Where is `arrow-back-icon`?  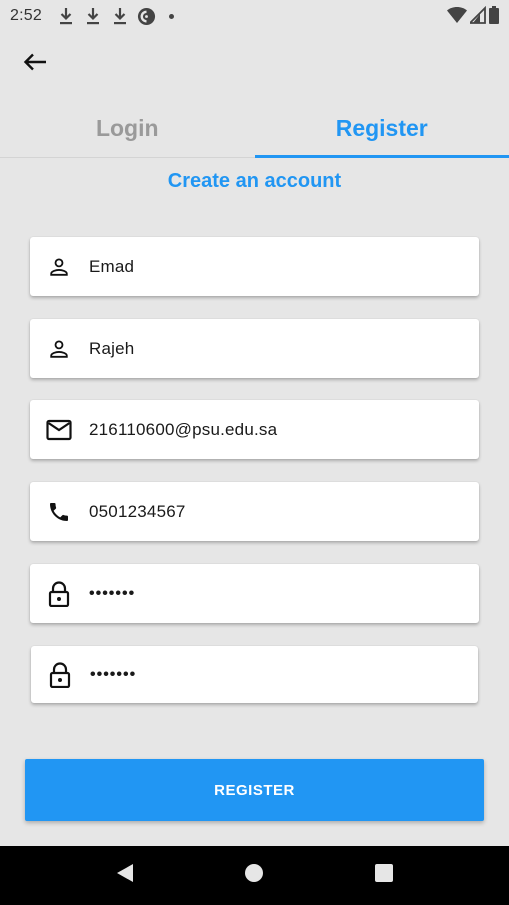 arrow-back-icon is located at coordinates (35, 64).